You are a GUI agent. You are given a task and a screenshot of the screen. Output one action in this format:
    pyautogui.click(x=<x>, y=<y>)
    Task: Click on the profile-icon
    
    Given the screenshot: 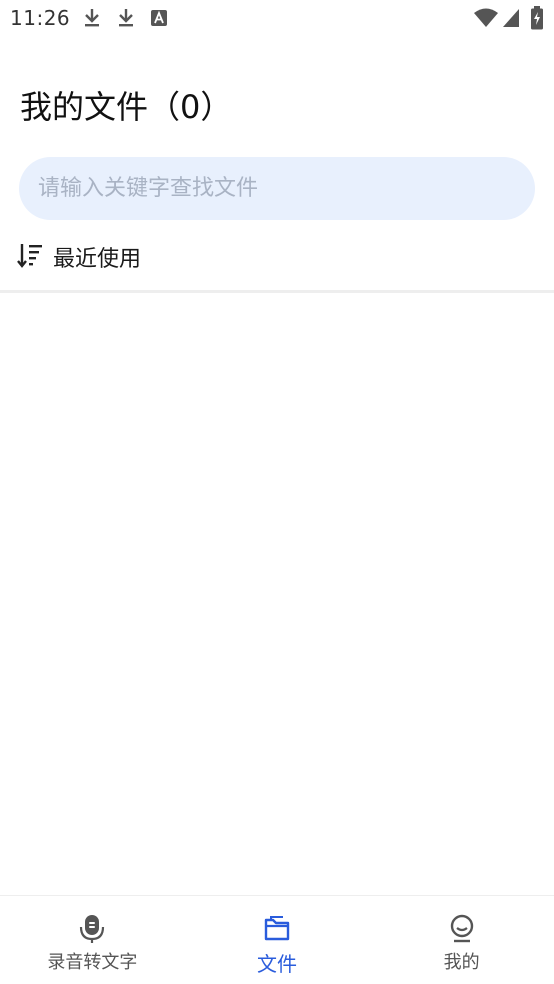 What is the action you would take?
    pyautogui.click(x=462, y=929)
    